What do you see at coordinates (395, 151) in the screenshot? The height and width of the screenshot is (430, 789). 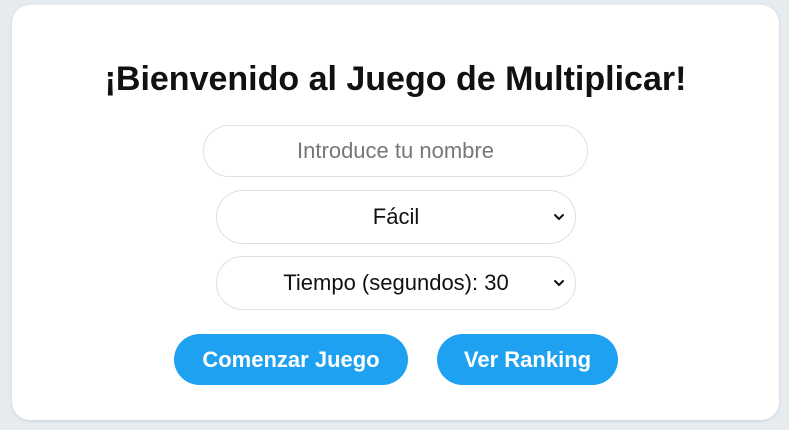 I see `name-input` at bounding box center [395, 151].